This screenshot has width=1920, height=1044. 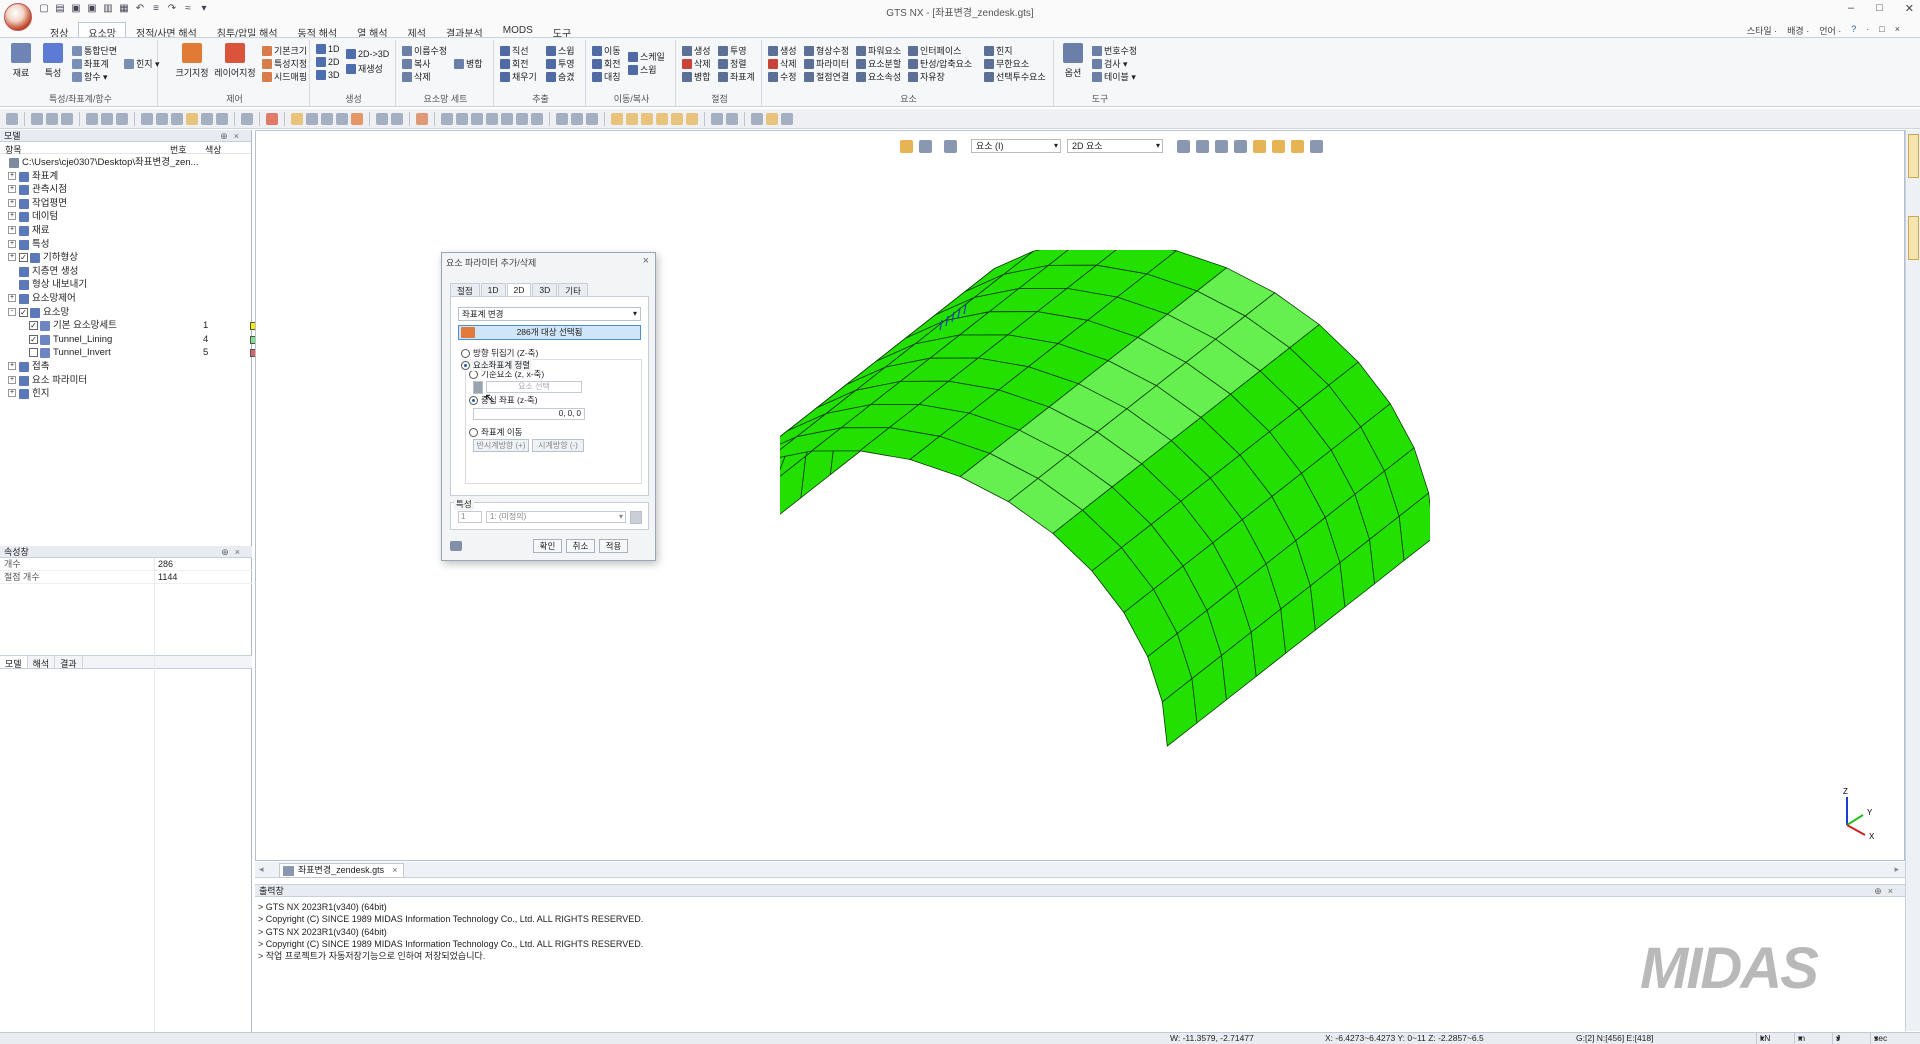 What do you see at coordinates (497, 365) in the screenshot?
I see `align-coord-radio: 요소좌표계 정렬` at bounding box center [497, 365].